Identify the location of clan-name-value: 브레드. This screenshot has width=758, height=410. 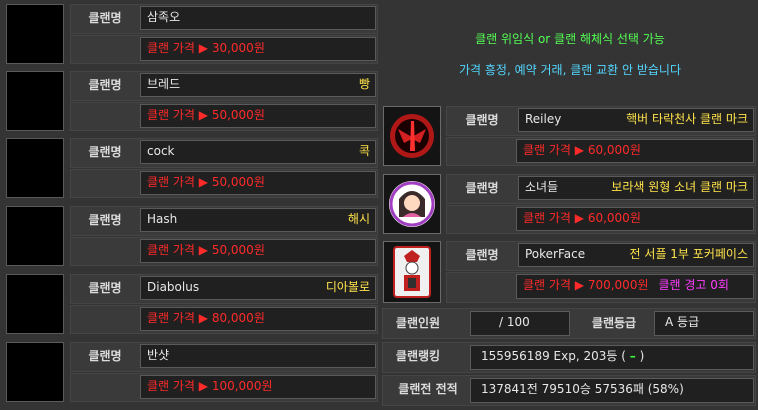
(164, 84).